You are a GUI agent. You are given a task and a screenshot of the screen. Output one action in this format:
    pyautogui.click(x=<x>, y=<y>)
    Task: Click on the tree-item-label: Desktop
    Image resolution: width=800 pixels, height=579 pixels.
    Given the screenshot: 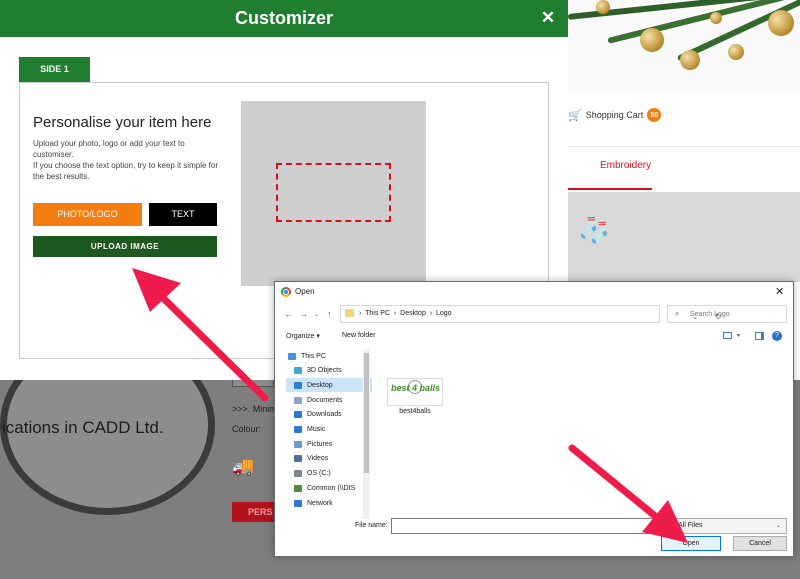 What is the action you would take?
    pyautogui.click(x=320, y=385)
    